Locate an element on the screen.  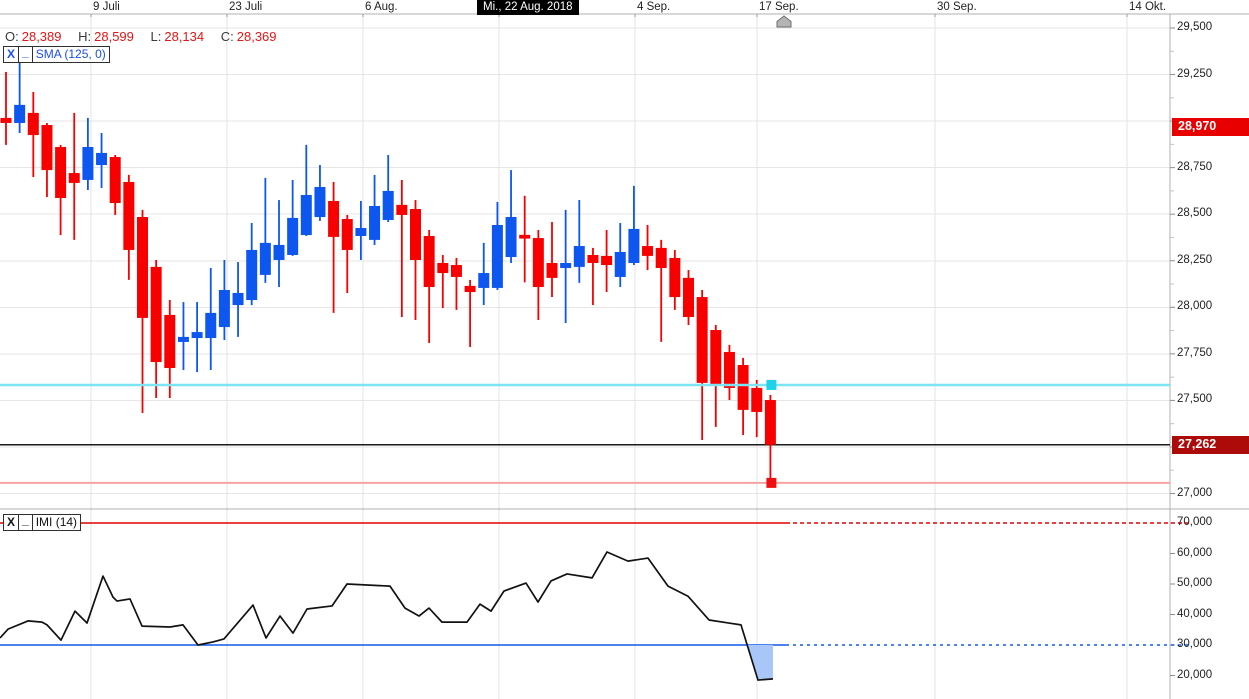
high-label: H: is located at coordinates (85, 36).